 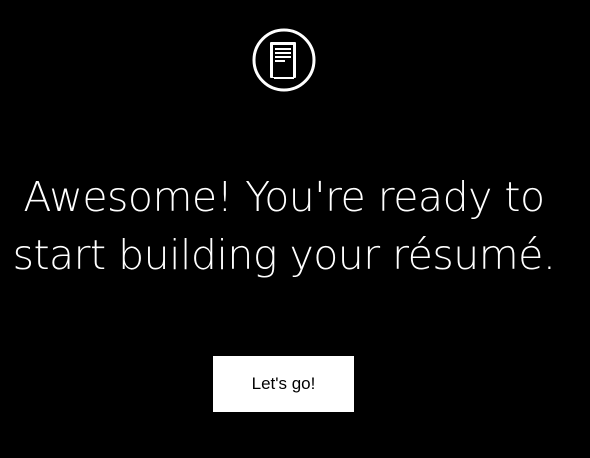 What do you see at coordinates (284, 60) in the screenshot?
I see `resume-document-icon` at bounding box center [284, 60].